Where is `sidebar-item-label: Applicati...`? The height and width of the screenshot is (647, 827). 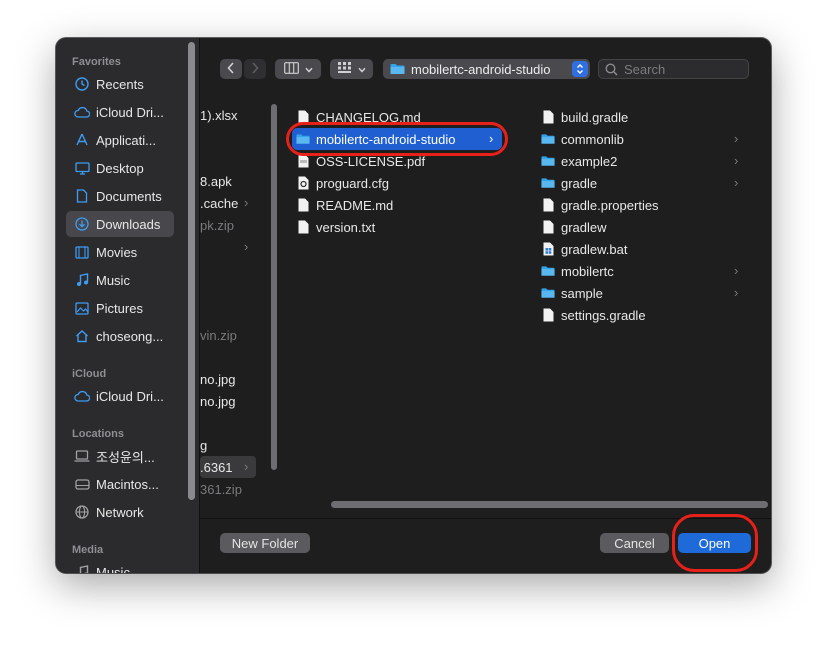
sidebar-item-label: Applicati... is located at coordinates (126, 140).